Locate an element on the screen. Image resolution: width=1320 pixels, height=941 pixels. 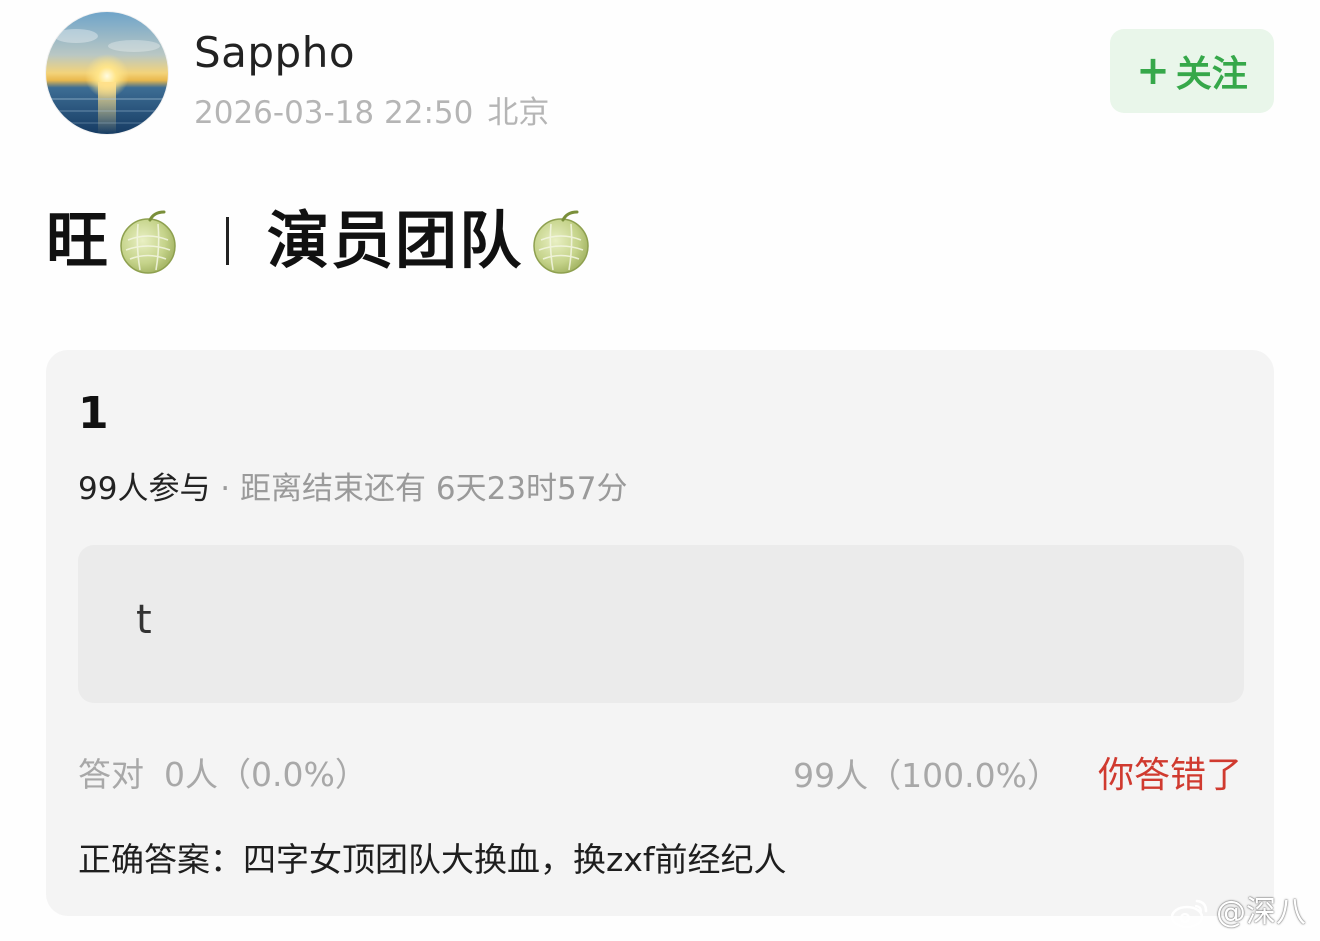
title-part2: 演员团队 is located at coordinates (395, 240).